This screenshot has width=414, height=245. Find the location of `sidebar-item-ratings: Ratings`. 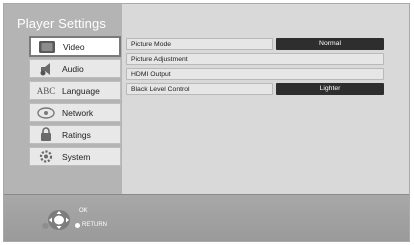

sidebar-item-ratings: Ratings is located at coordinates (75, 134).